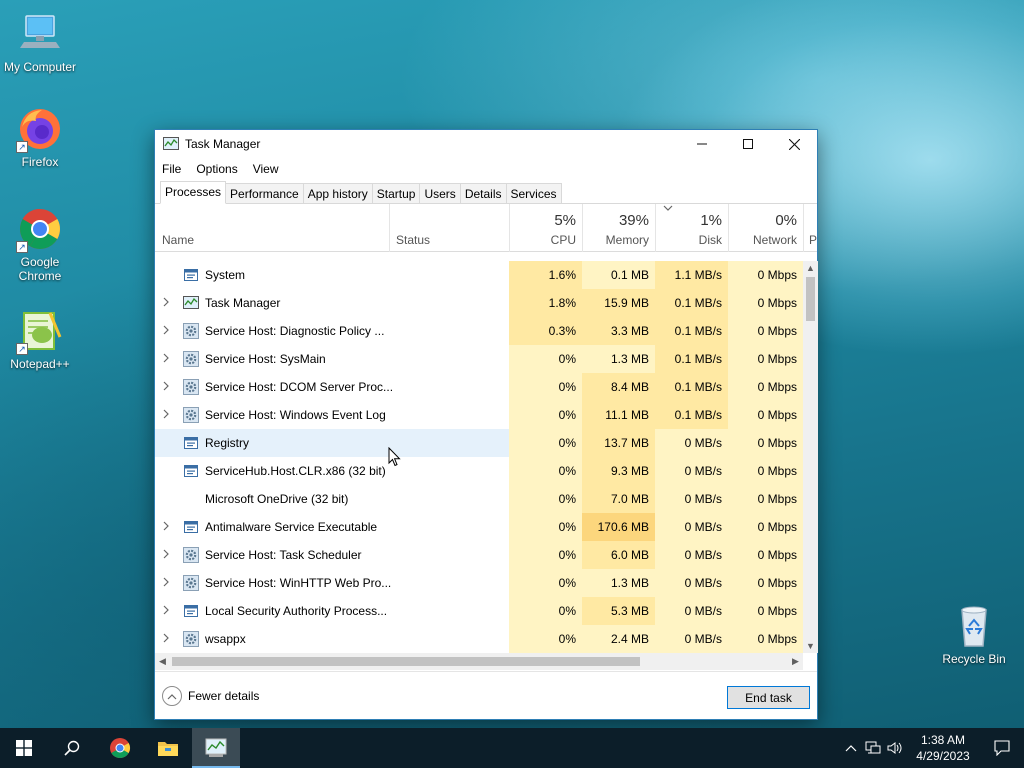 The height and width of the screenshot is (768, 1024). I want to click on maximize-button, so click(748, 144).